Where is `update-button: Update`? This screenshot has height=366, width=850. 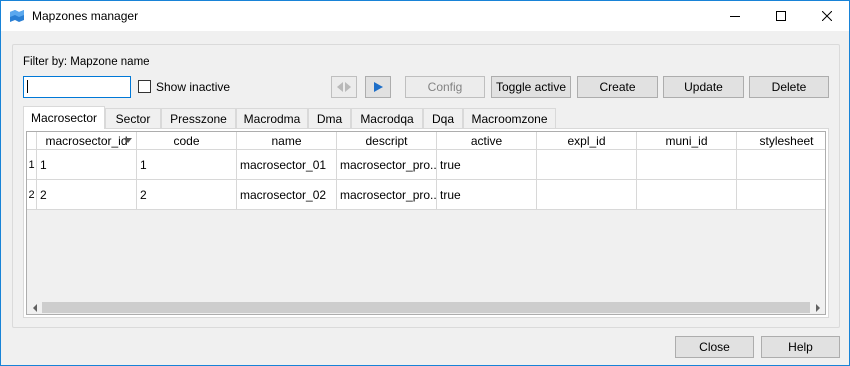 update-button: Update is located at coordinates (703, 87).